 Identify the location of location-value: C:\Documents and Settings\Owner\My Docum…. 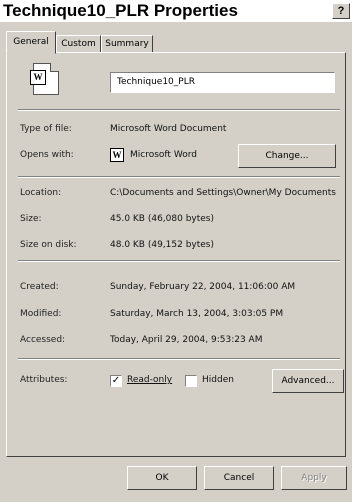
(223, 193).